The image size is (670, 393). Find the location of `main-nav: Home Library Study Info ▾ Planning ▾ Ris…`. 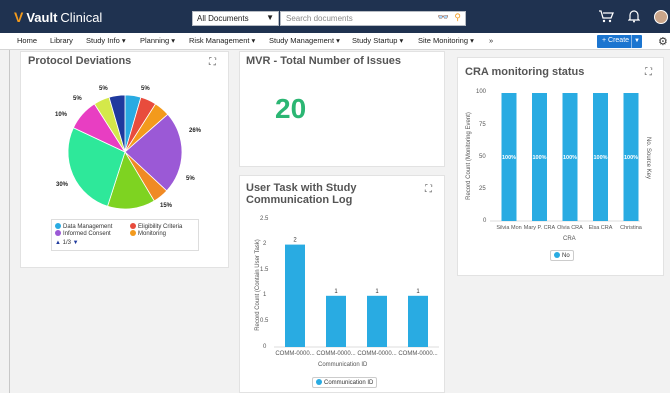

main-nav: Home Library Study Info ▾ Planning ▾ Ris… is located at coordinates (335, 41).